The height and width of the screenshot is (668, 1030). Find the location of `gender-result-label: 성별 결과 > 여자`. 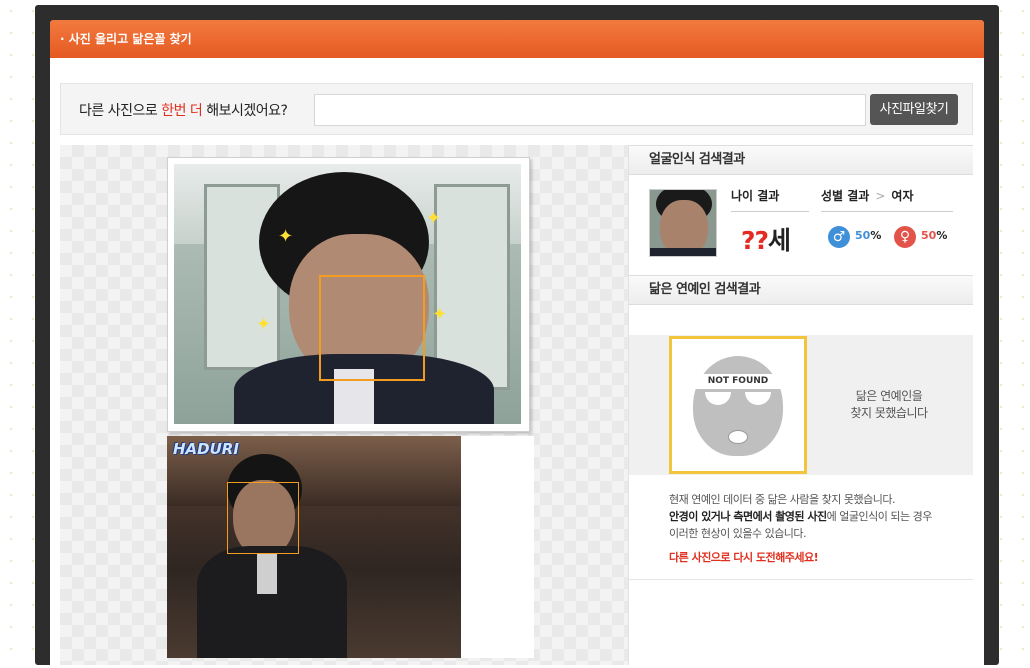

gender-result-label: 성별 결과 > 여자 is located at coordinates (867, 196).